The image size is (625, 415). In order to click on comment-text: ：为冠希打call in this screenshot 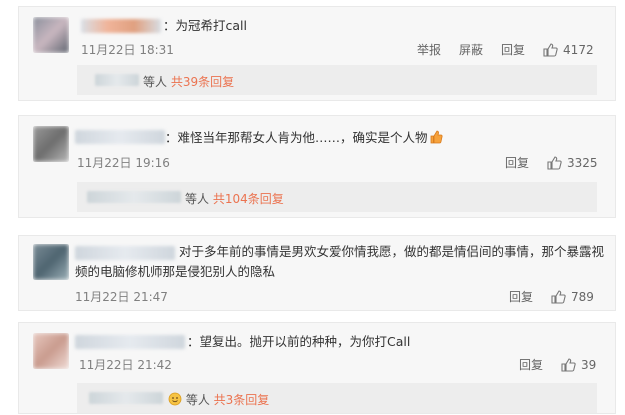, I will do `click(205, 25)`.